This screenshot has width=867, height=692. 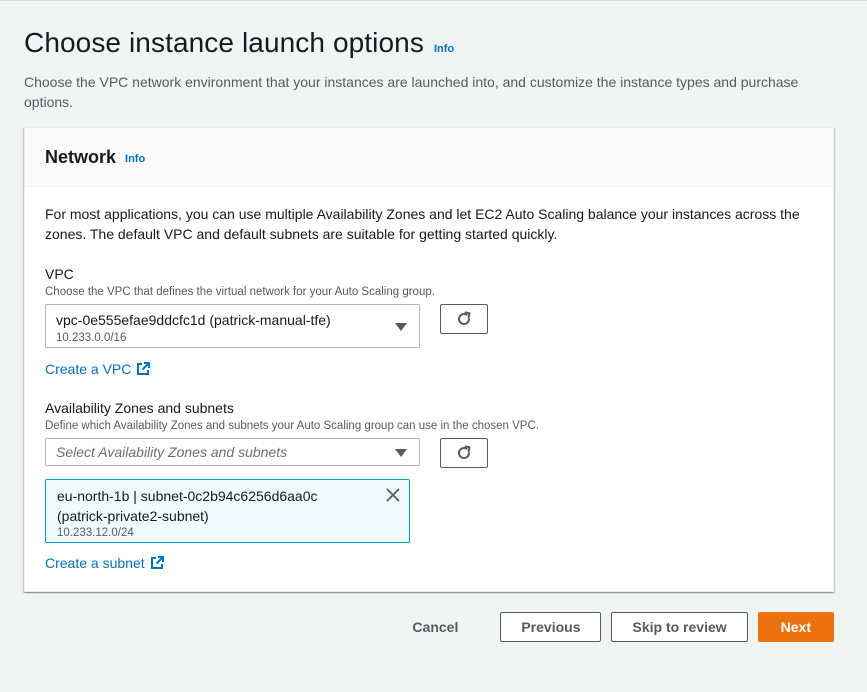 I want to click on subnets-placeholder: Select Availability Zones and subnets, so click(x=172, y=452).